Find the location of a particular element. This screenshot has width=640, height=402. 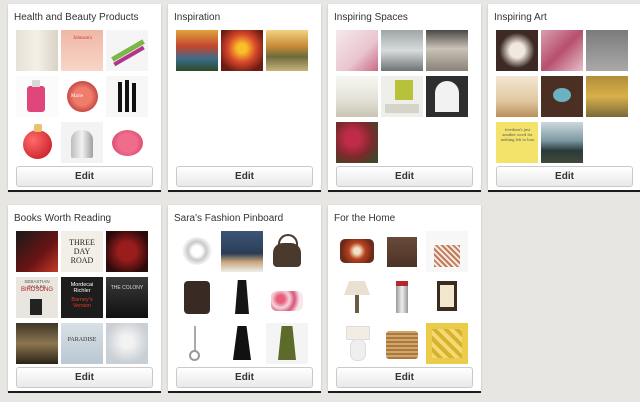

thumbnail-book-three-day-road: THREE DAY ROAD is located at coordinates (82, 251).